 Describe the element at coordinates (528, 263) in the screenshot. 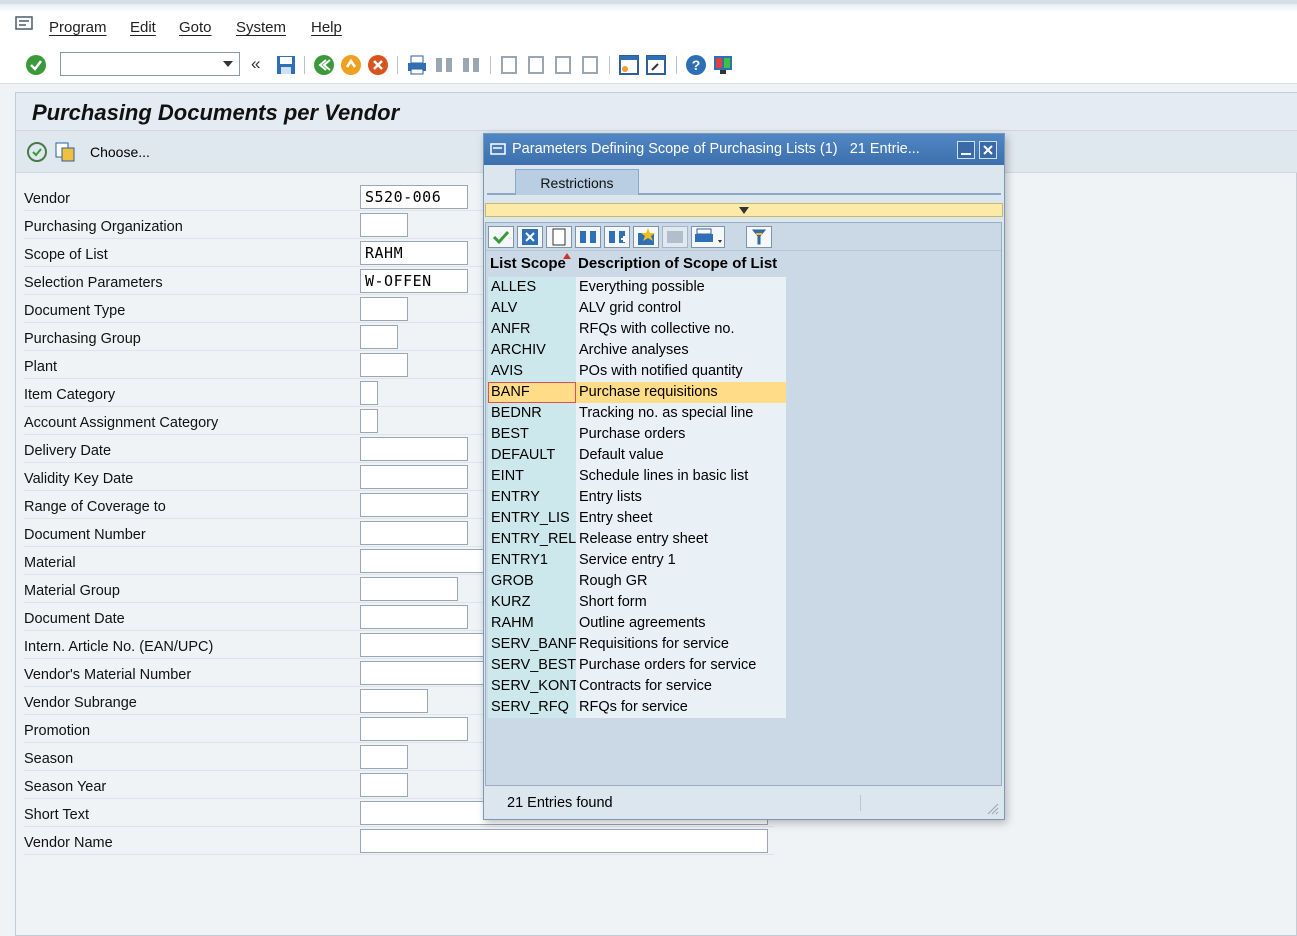

I see `column-header-list-scope: List Scope` at that location.